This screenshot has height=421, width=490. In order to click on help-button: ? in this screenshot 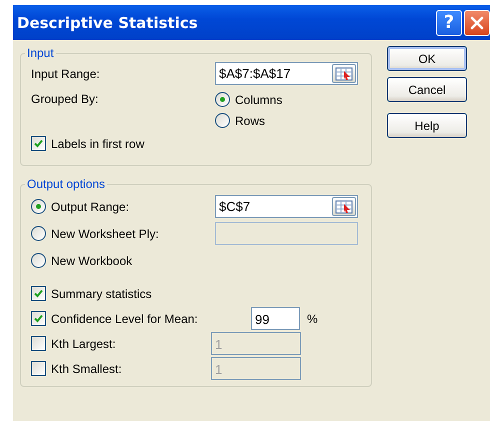, I will do `click(449, 23)`.